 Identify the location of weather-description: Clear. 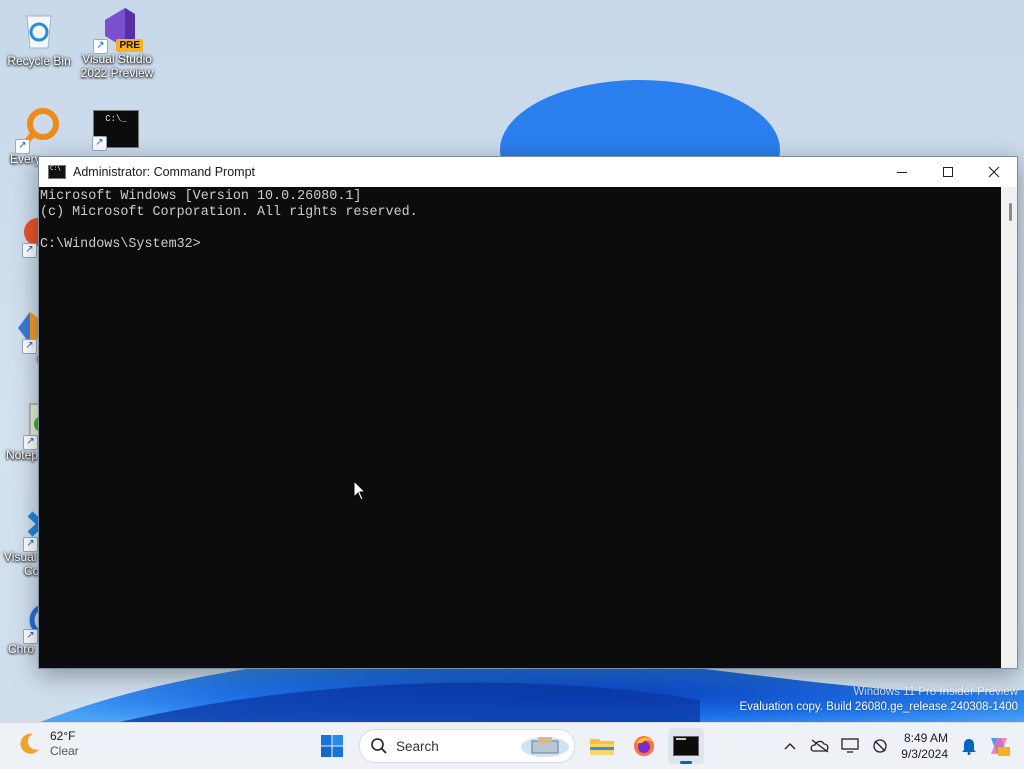
(64, 751).